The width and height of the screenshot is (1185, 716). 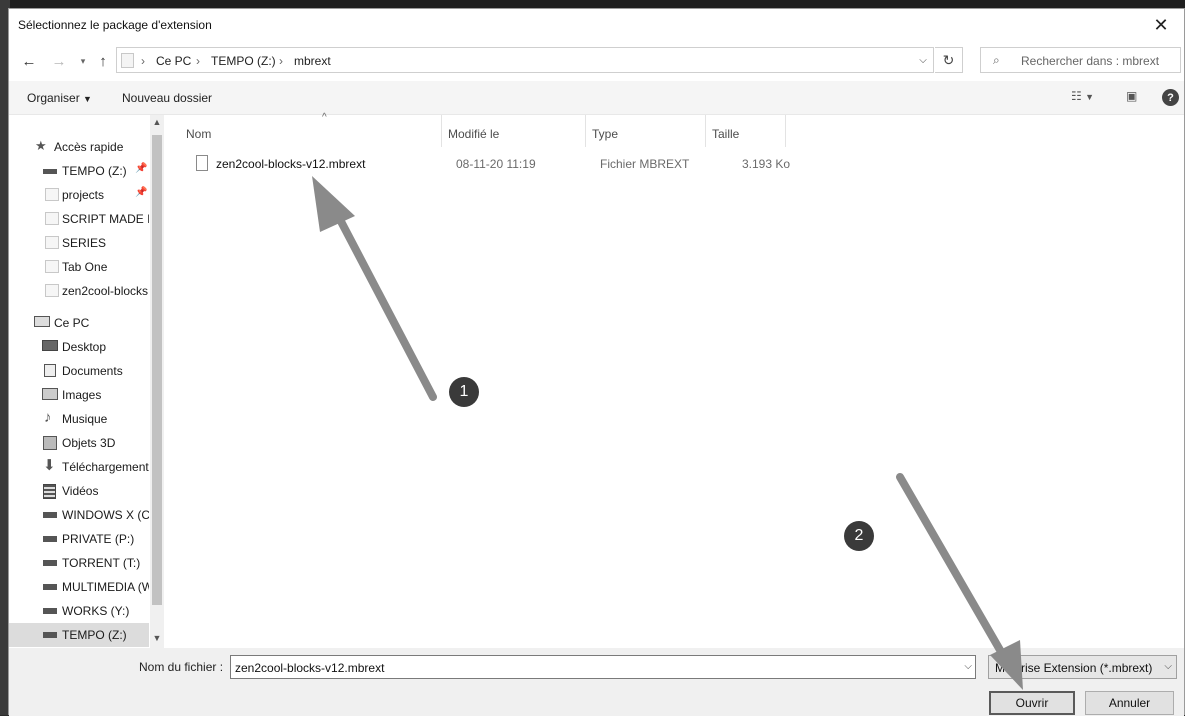 I want to click on column-header-name: Nom ^, so click(x=311, y=129).